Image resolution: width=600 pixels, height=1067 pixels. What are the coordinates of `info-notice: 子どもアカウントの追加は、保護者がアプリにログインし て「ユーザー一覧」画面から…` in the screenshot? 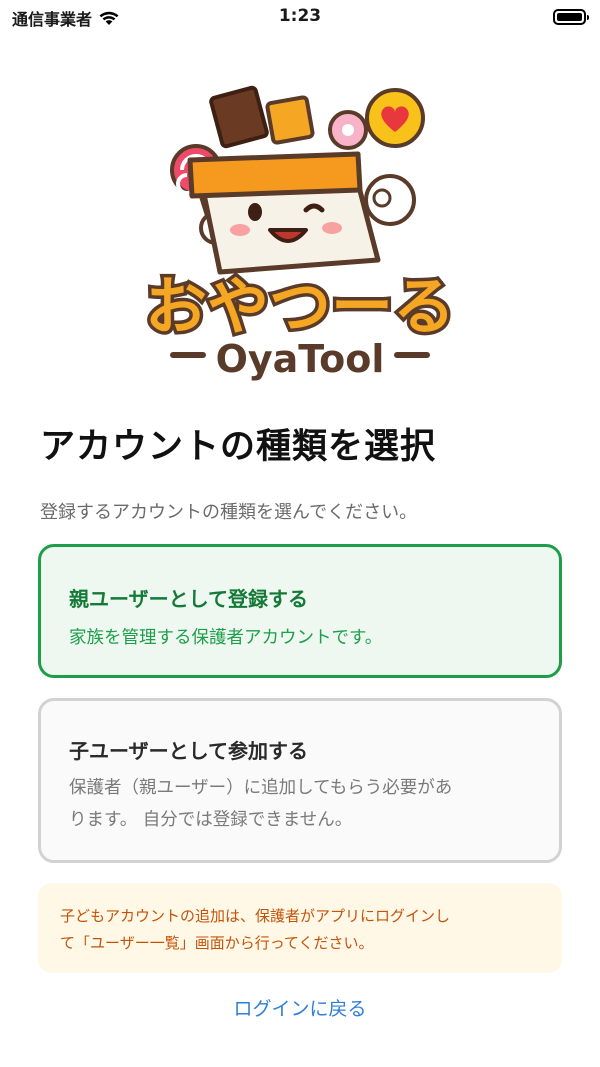 It's located at (300, 928).